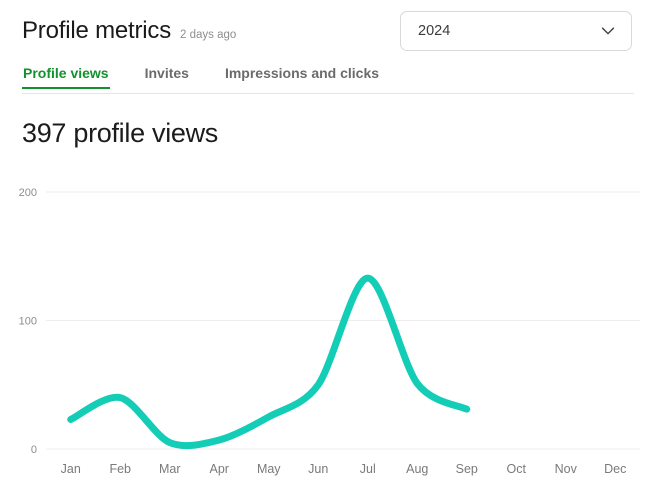  I want to click on chart-x-axis-labels: Jan Feb Mar Apr May Jun Jul Aug Sep Oct Nov Dec, so click(344, 469).